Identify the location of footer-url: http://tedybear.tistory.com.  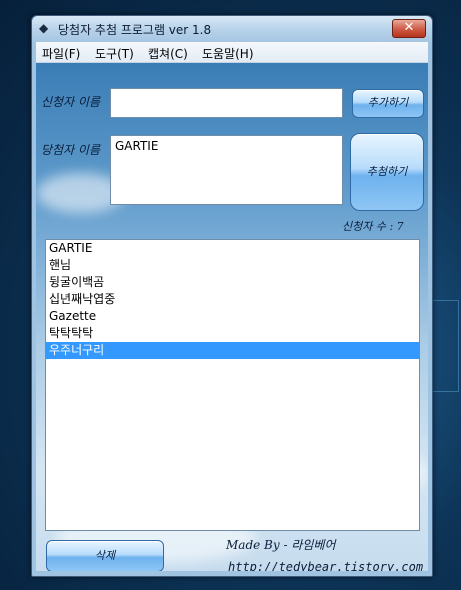
(326, 565).